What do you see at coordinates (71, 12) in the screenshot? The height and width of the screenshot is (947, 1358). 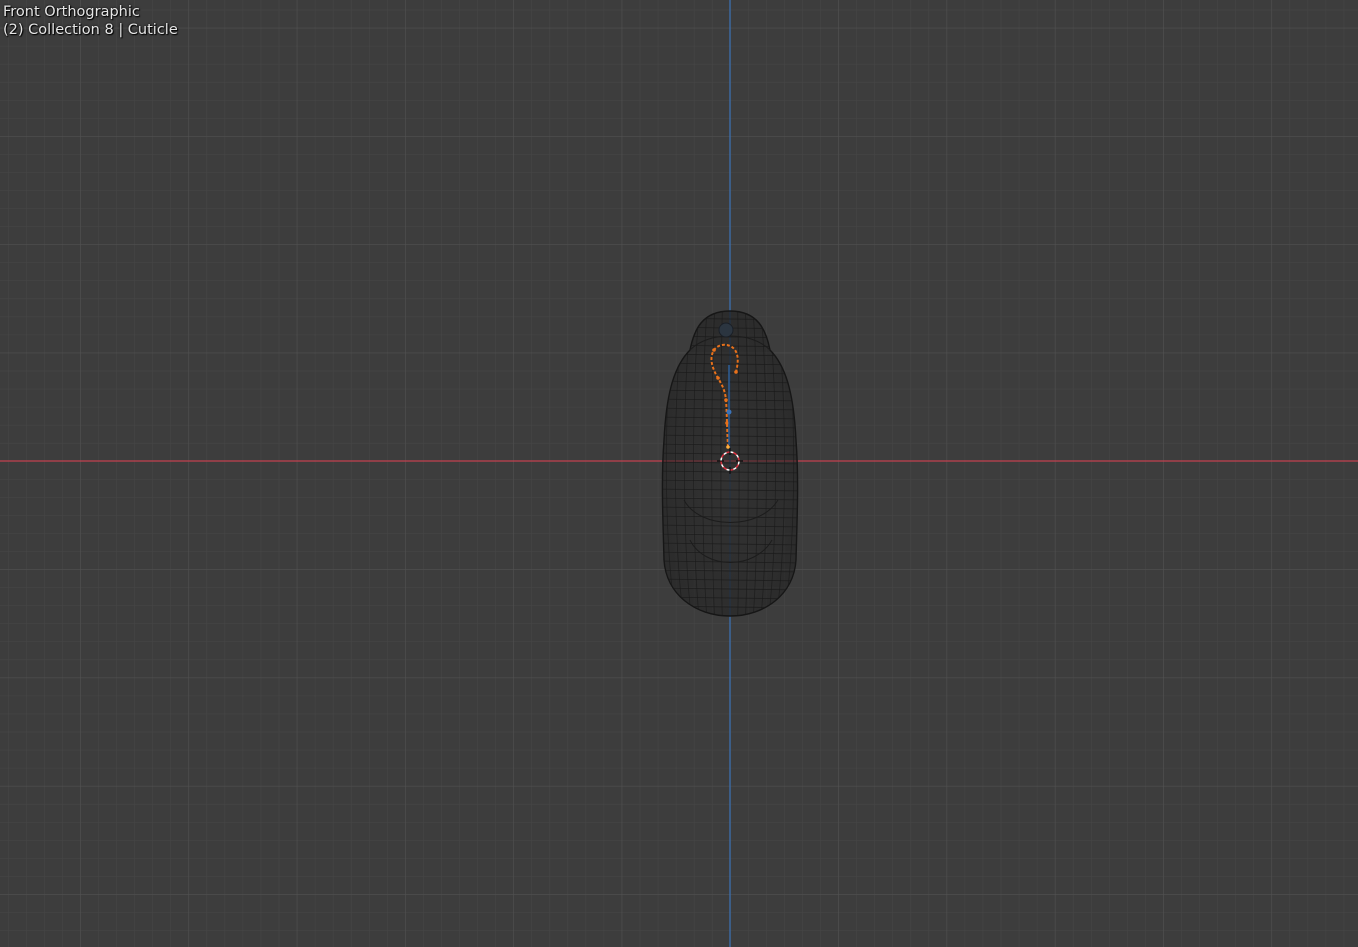 I see `view-name-label: Front Orthographic` at bounding box center [71, 12].